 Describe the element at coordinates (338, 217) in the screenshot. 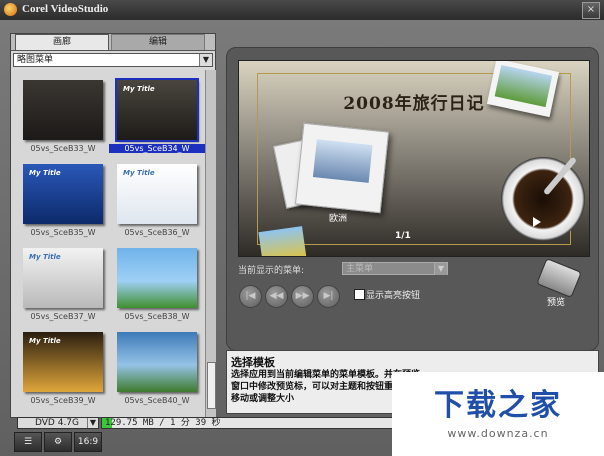

I see `preview-thumbnail-caption: 欧洲` at that location.